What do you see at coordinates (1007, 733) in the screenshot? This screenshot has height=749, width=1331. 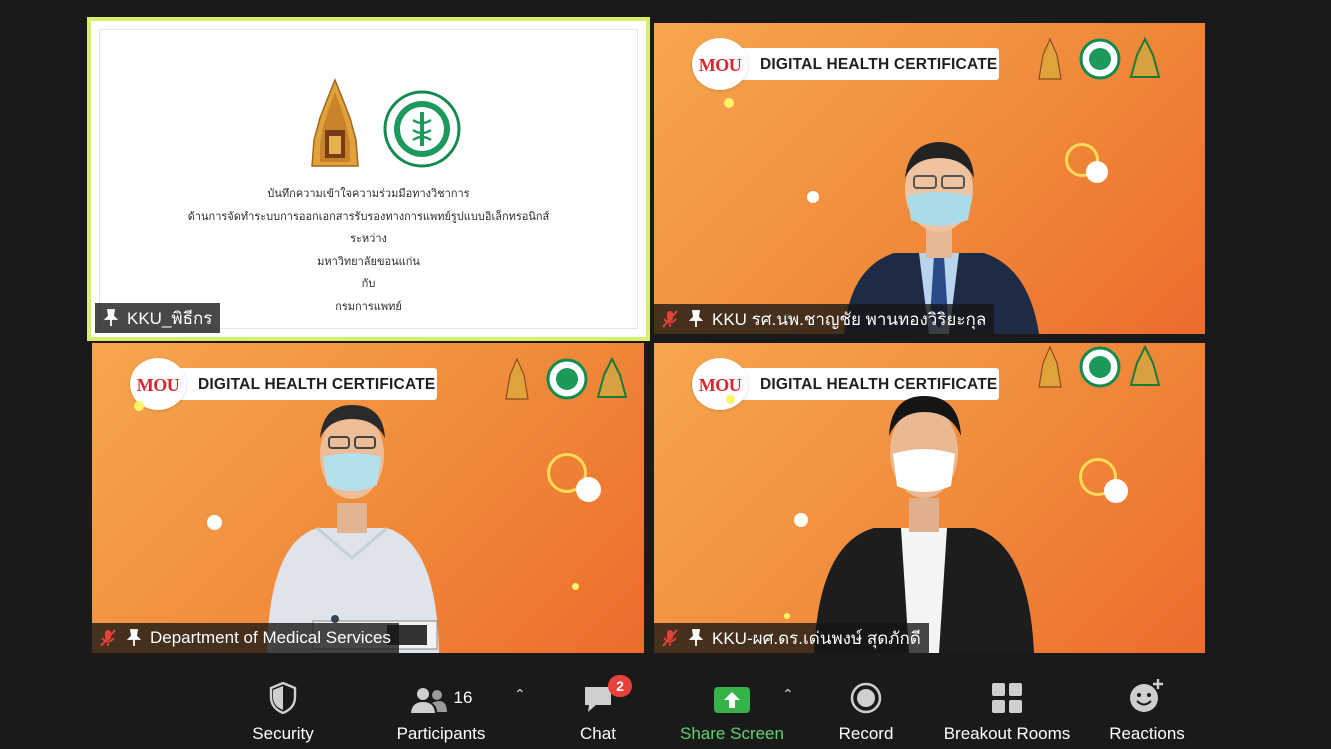 I see `breakout-rooms-label: Breakout Rooms` at bounding box center [1007, 733].